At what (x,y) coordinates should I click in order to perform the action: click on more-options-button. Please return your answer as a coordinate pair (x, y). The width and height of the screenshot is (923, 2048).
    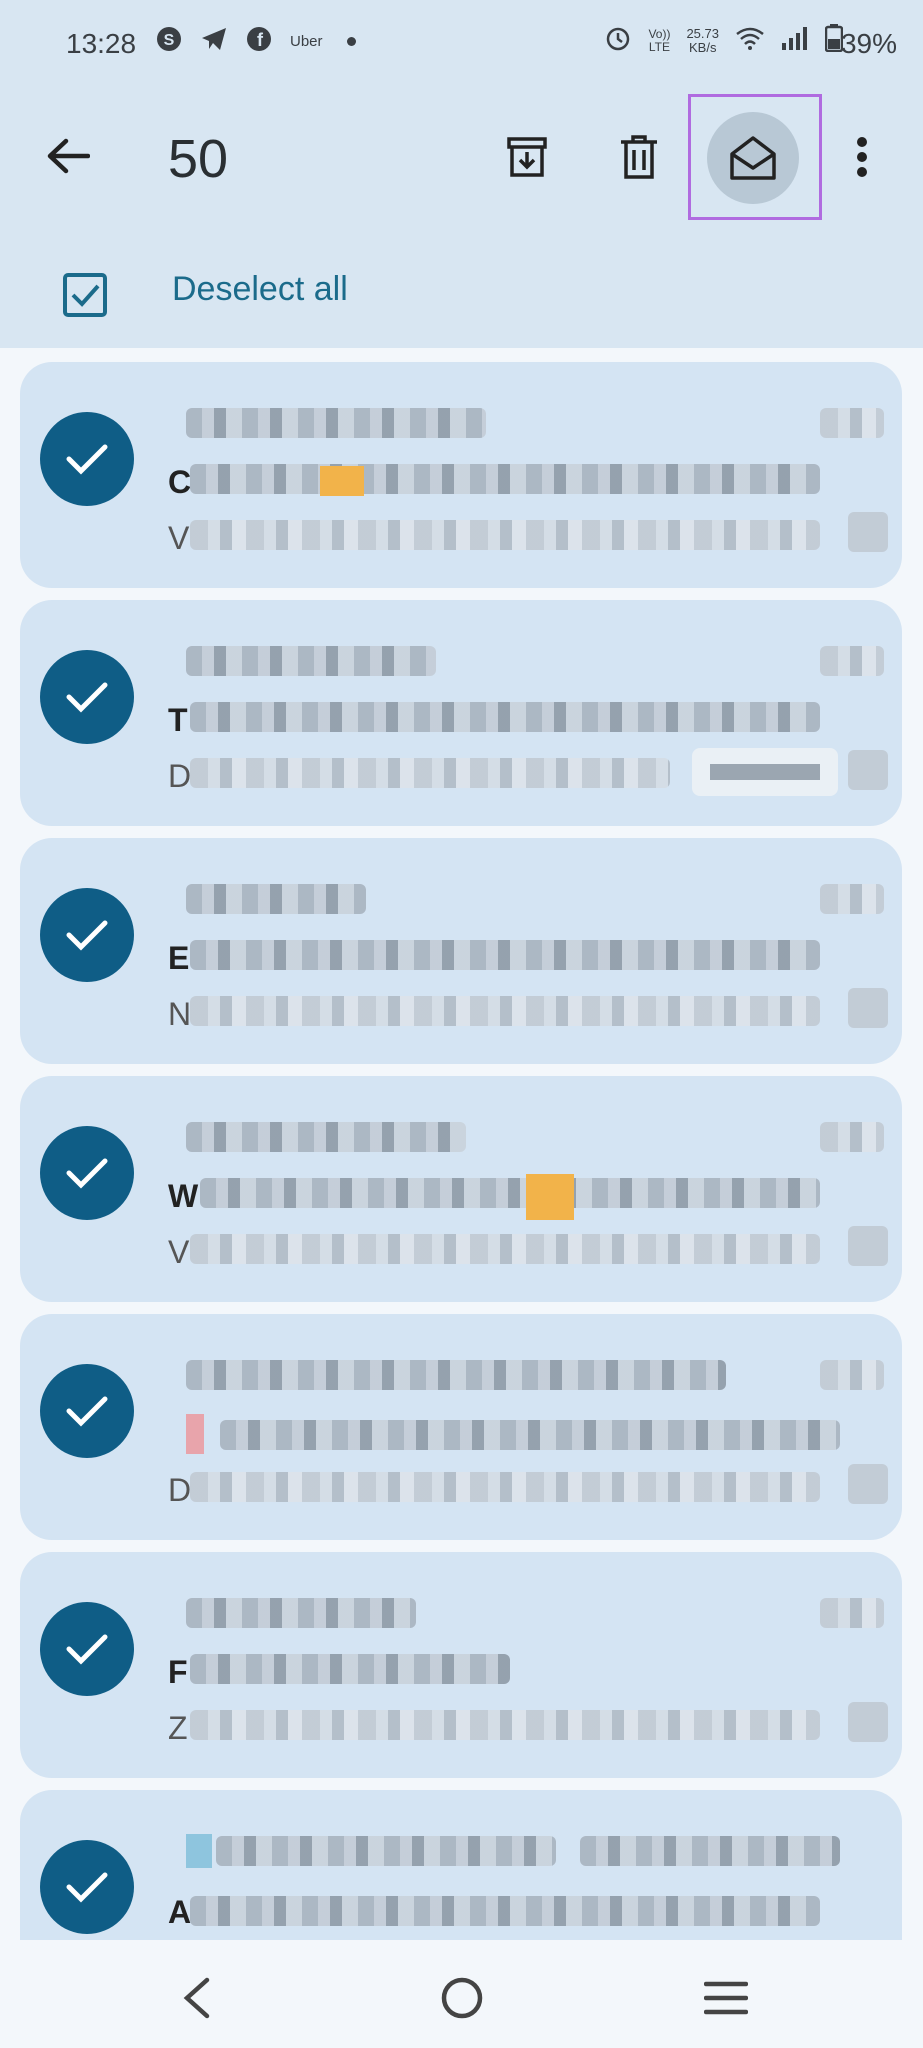
    Looking at the image, I should click on (862, 157).